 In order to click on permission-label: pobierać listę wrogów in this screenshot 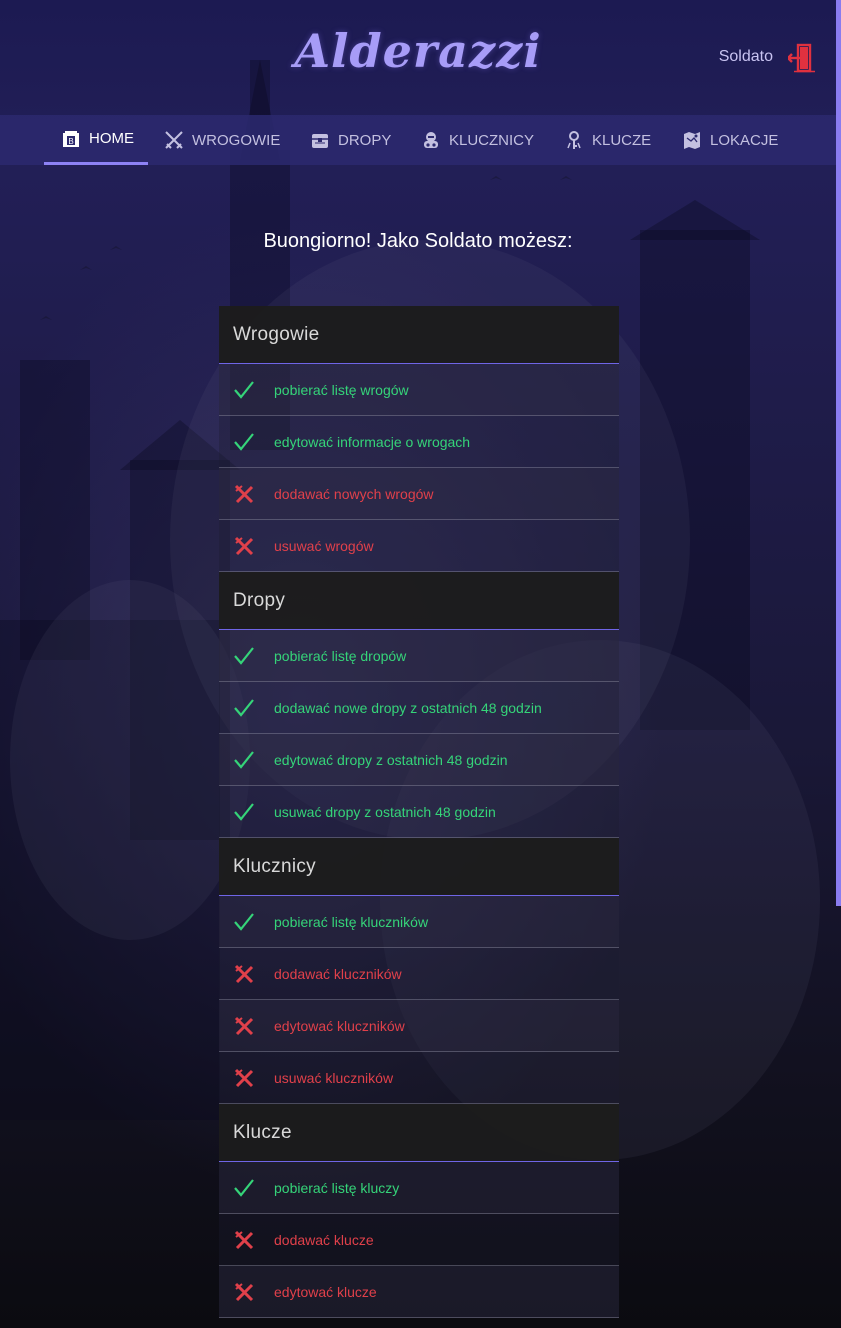, I will do `click(341, 389)`.